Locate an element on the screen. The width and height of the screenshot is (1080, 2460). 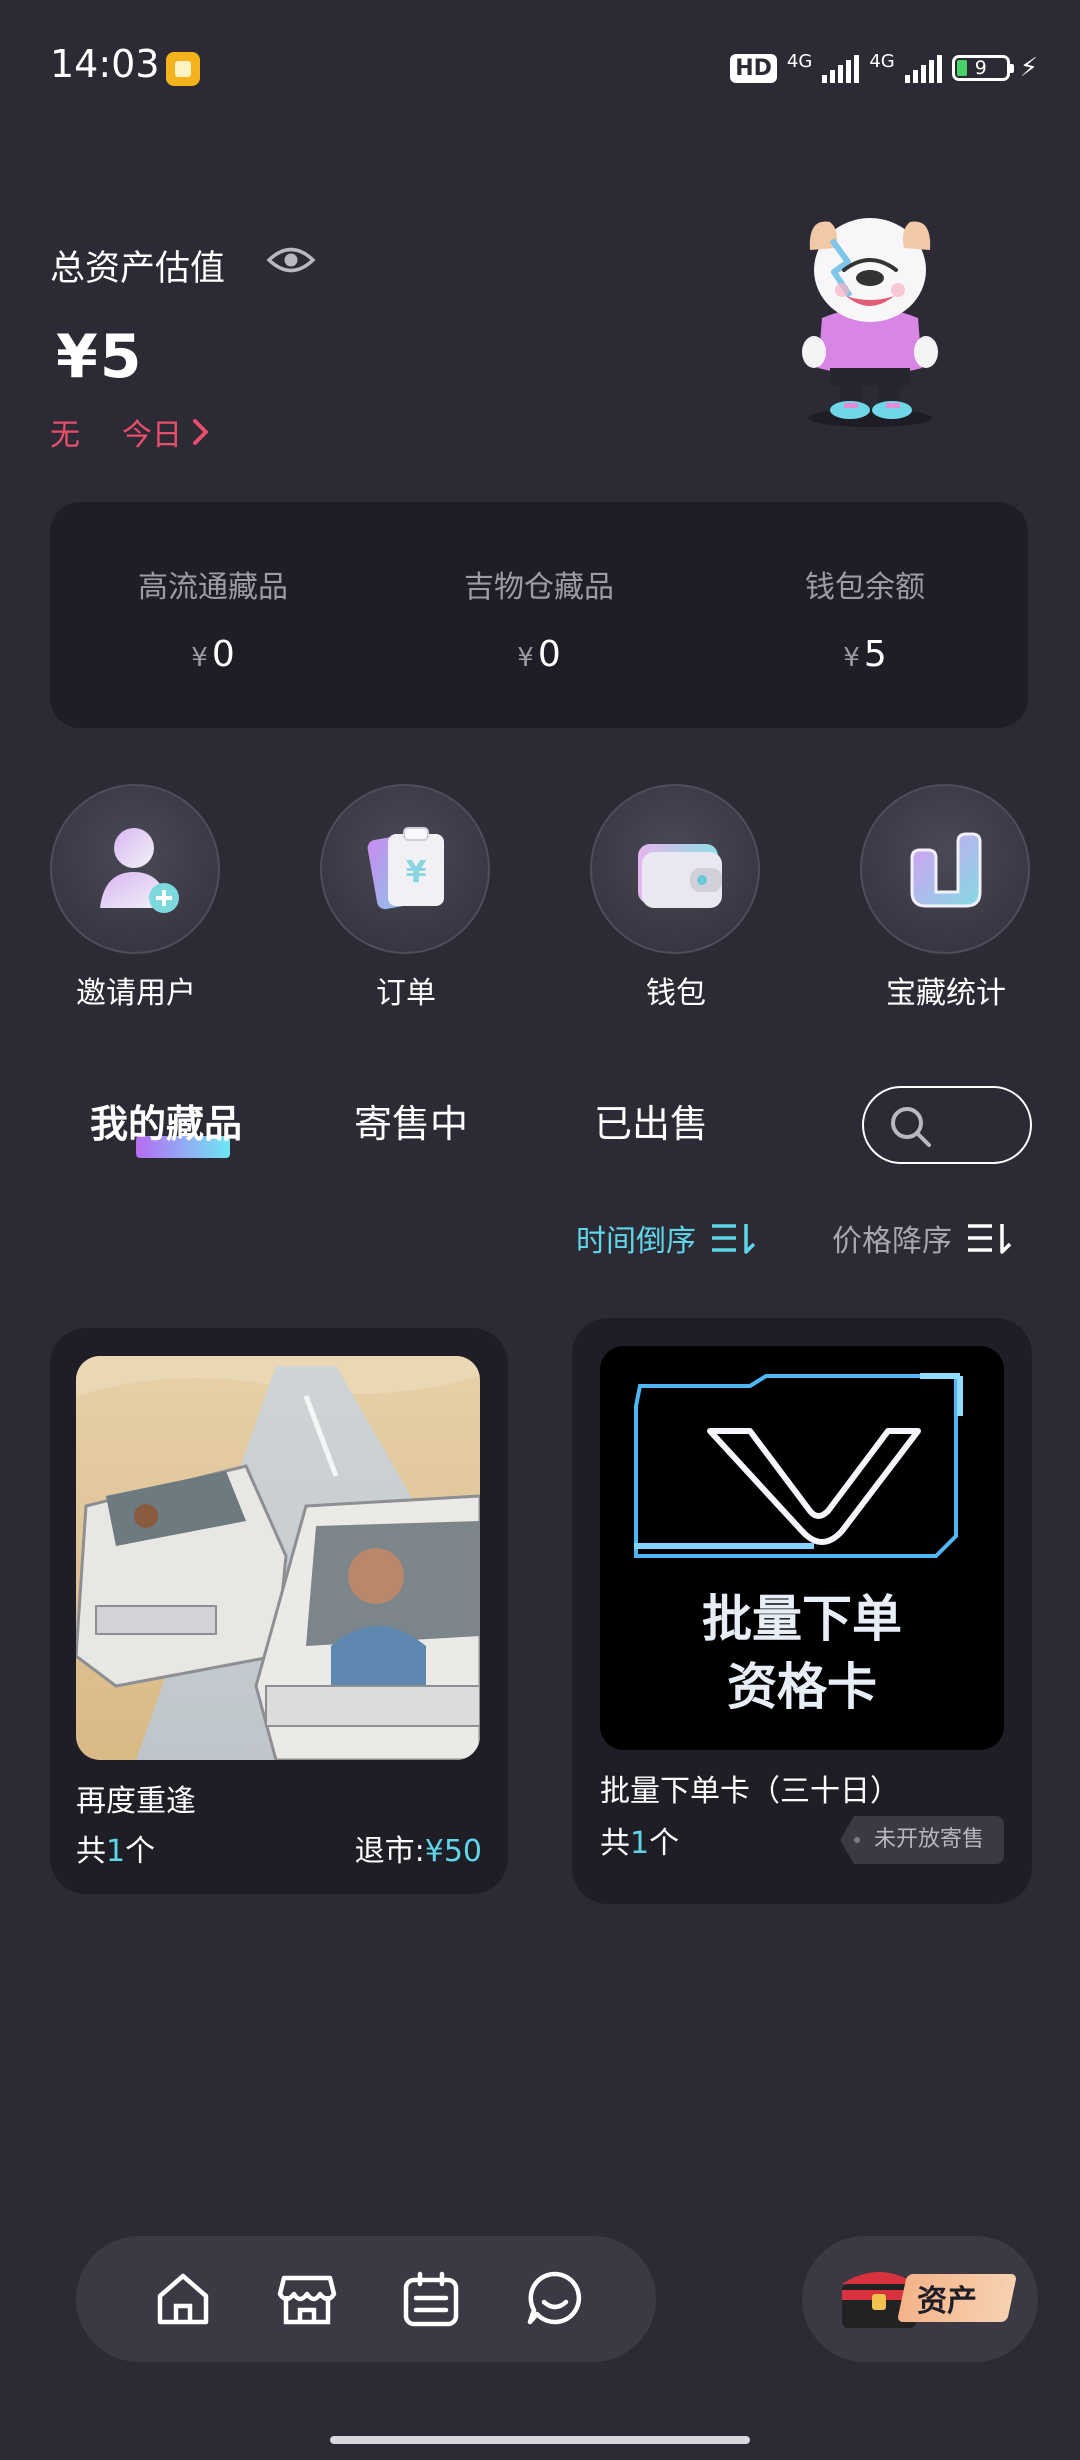
treasure-stats-icon is located at coordinates (945, 869).